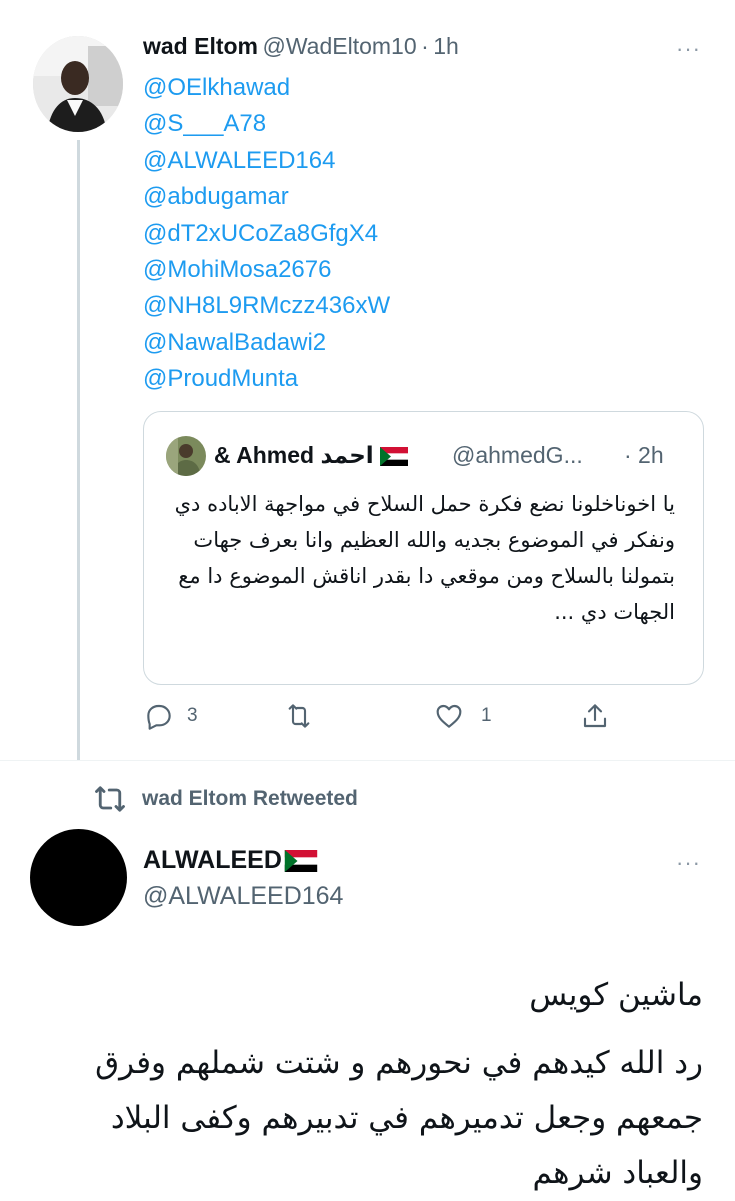  I want to click on quoted-avatar-photo, so click(186, 456).